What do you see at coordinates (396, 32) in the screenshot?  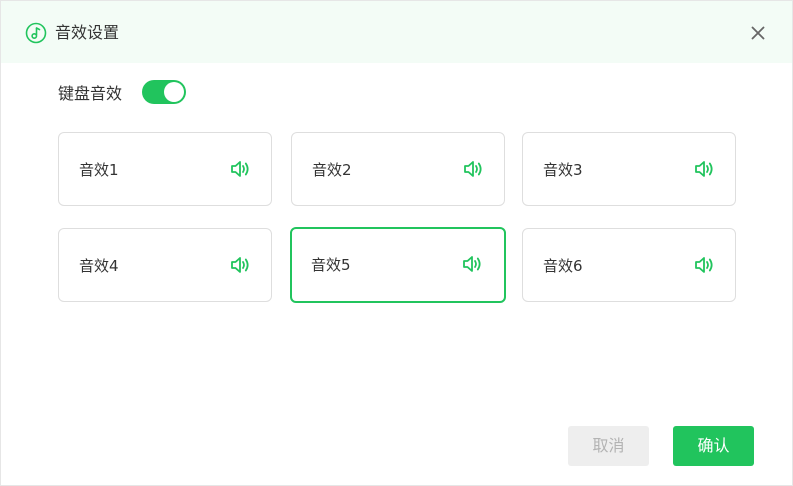 I see `dialog-header: 音效设置` at bounding box center [396, 32].